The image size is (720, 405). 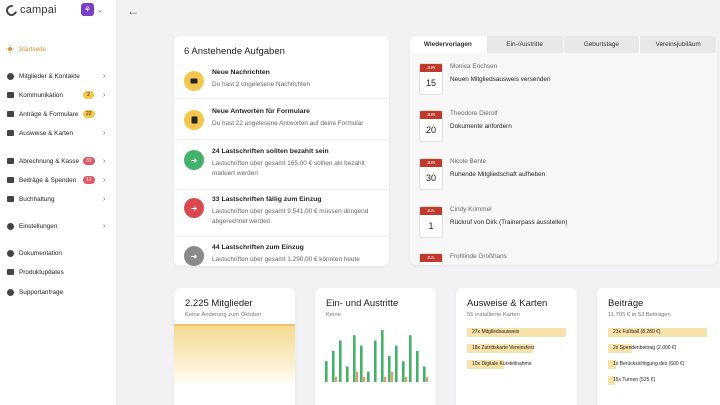 What do you see at coordinates (362, 303) in the screenshot?
I see `entries-exits-title: Ein- und Austritte` at bounding box center [362, 303].